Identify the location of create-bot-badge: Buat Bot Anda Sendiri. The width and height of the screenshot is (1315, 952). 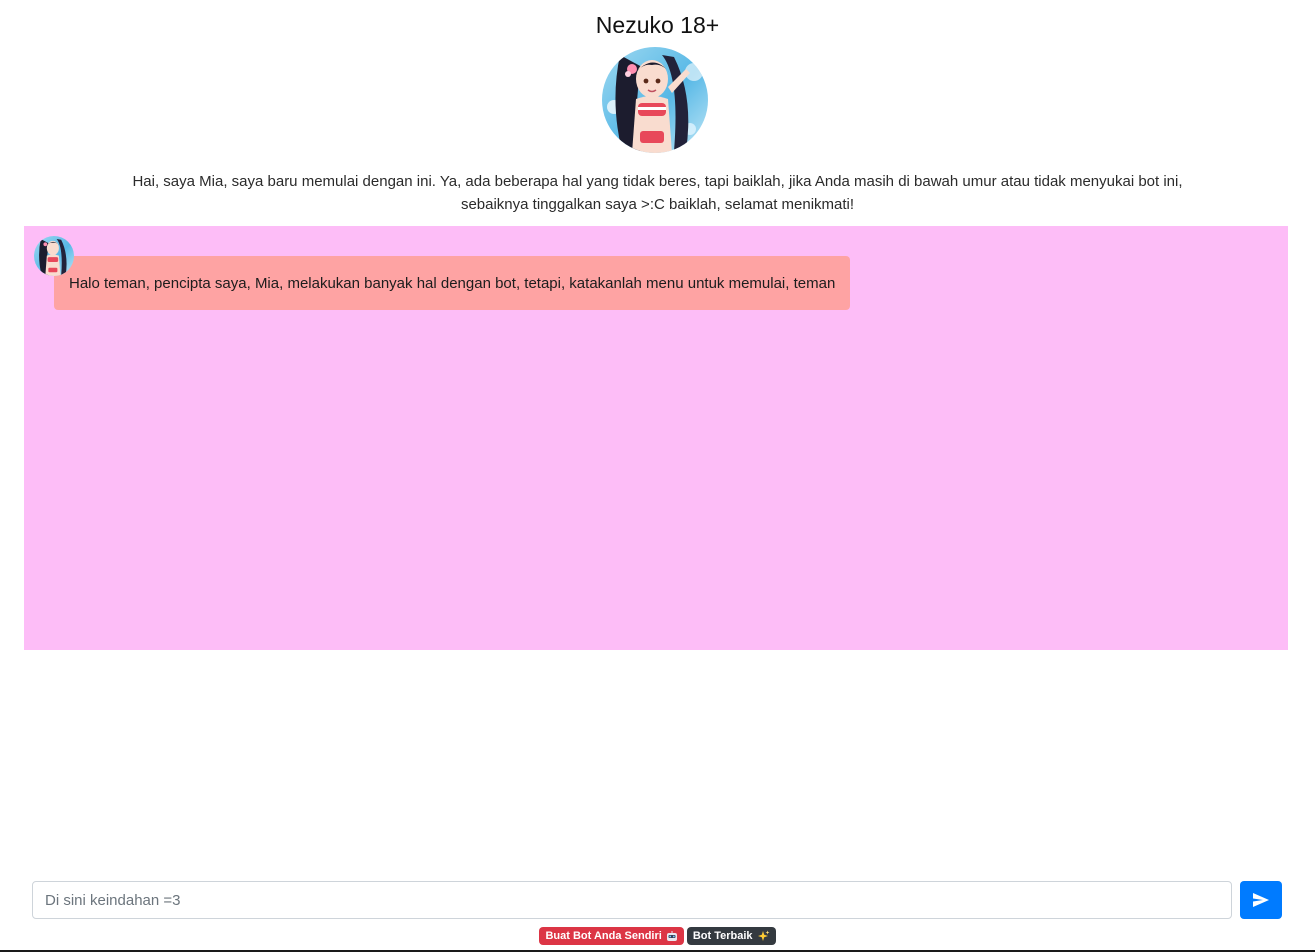
(611, 936).